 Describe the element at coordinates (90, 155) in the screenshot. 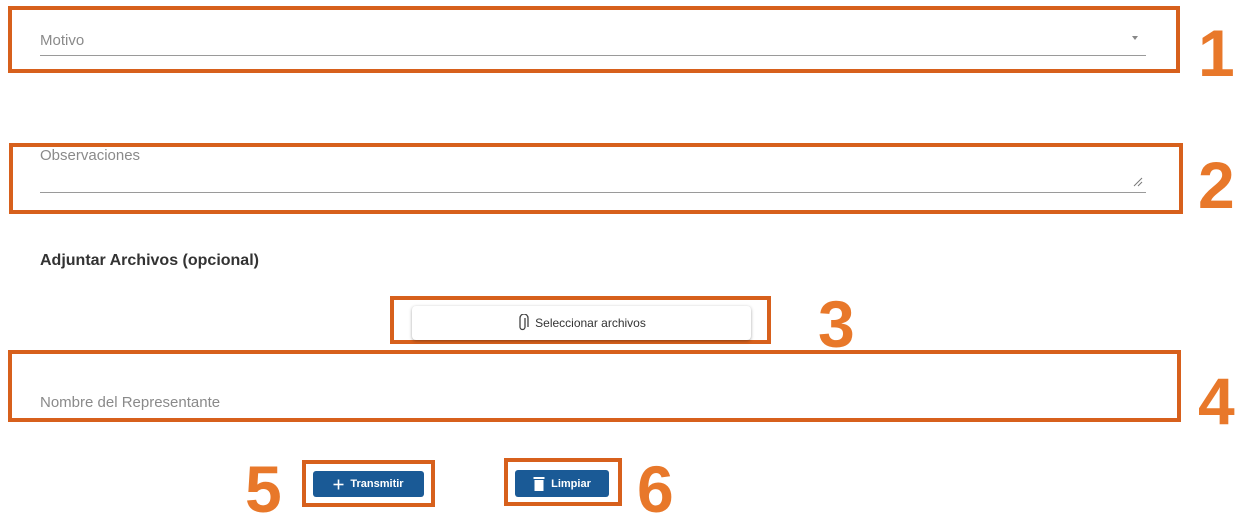

I see `observaciones-label: Observaciones` at that location.